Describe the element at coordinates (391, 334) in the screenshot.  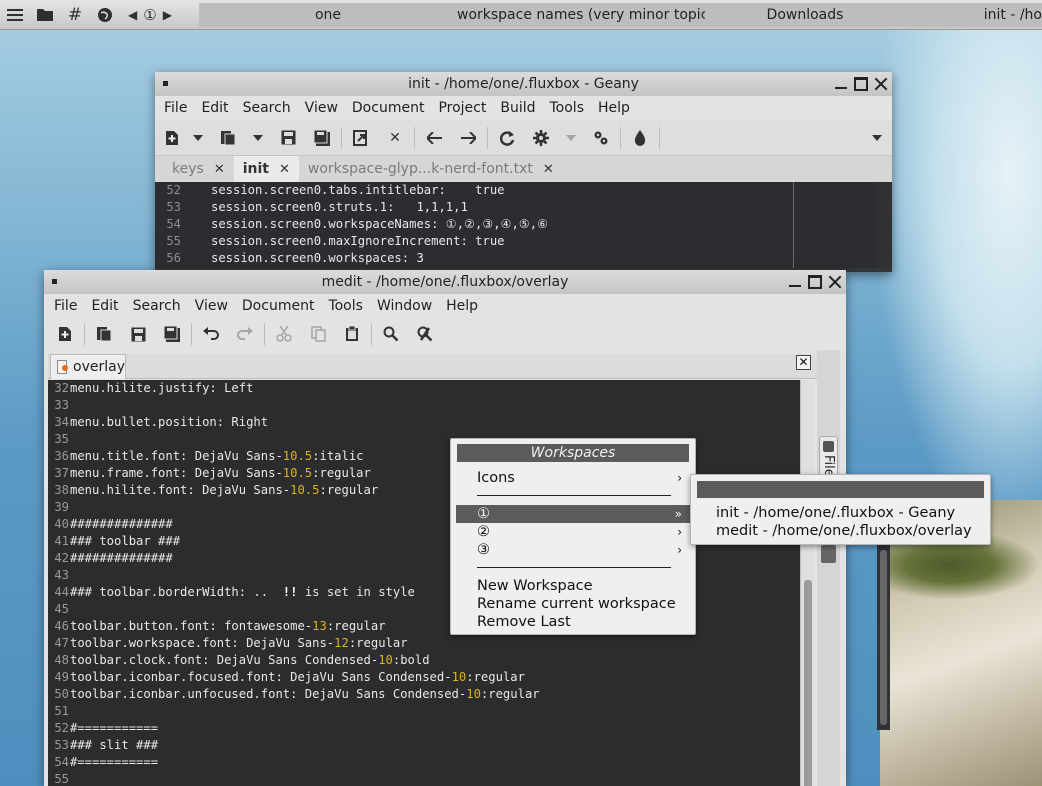
I see `search-icon` at that location.